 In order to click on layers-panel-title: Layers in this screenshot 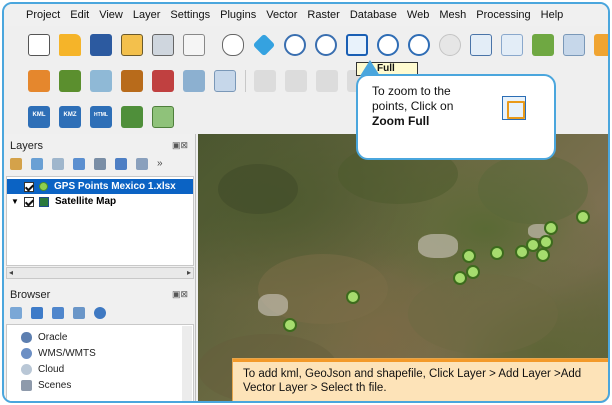, I will do `click(27, 146)`.